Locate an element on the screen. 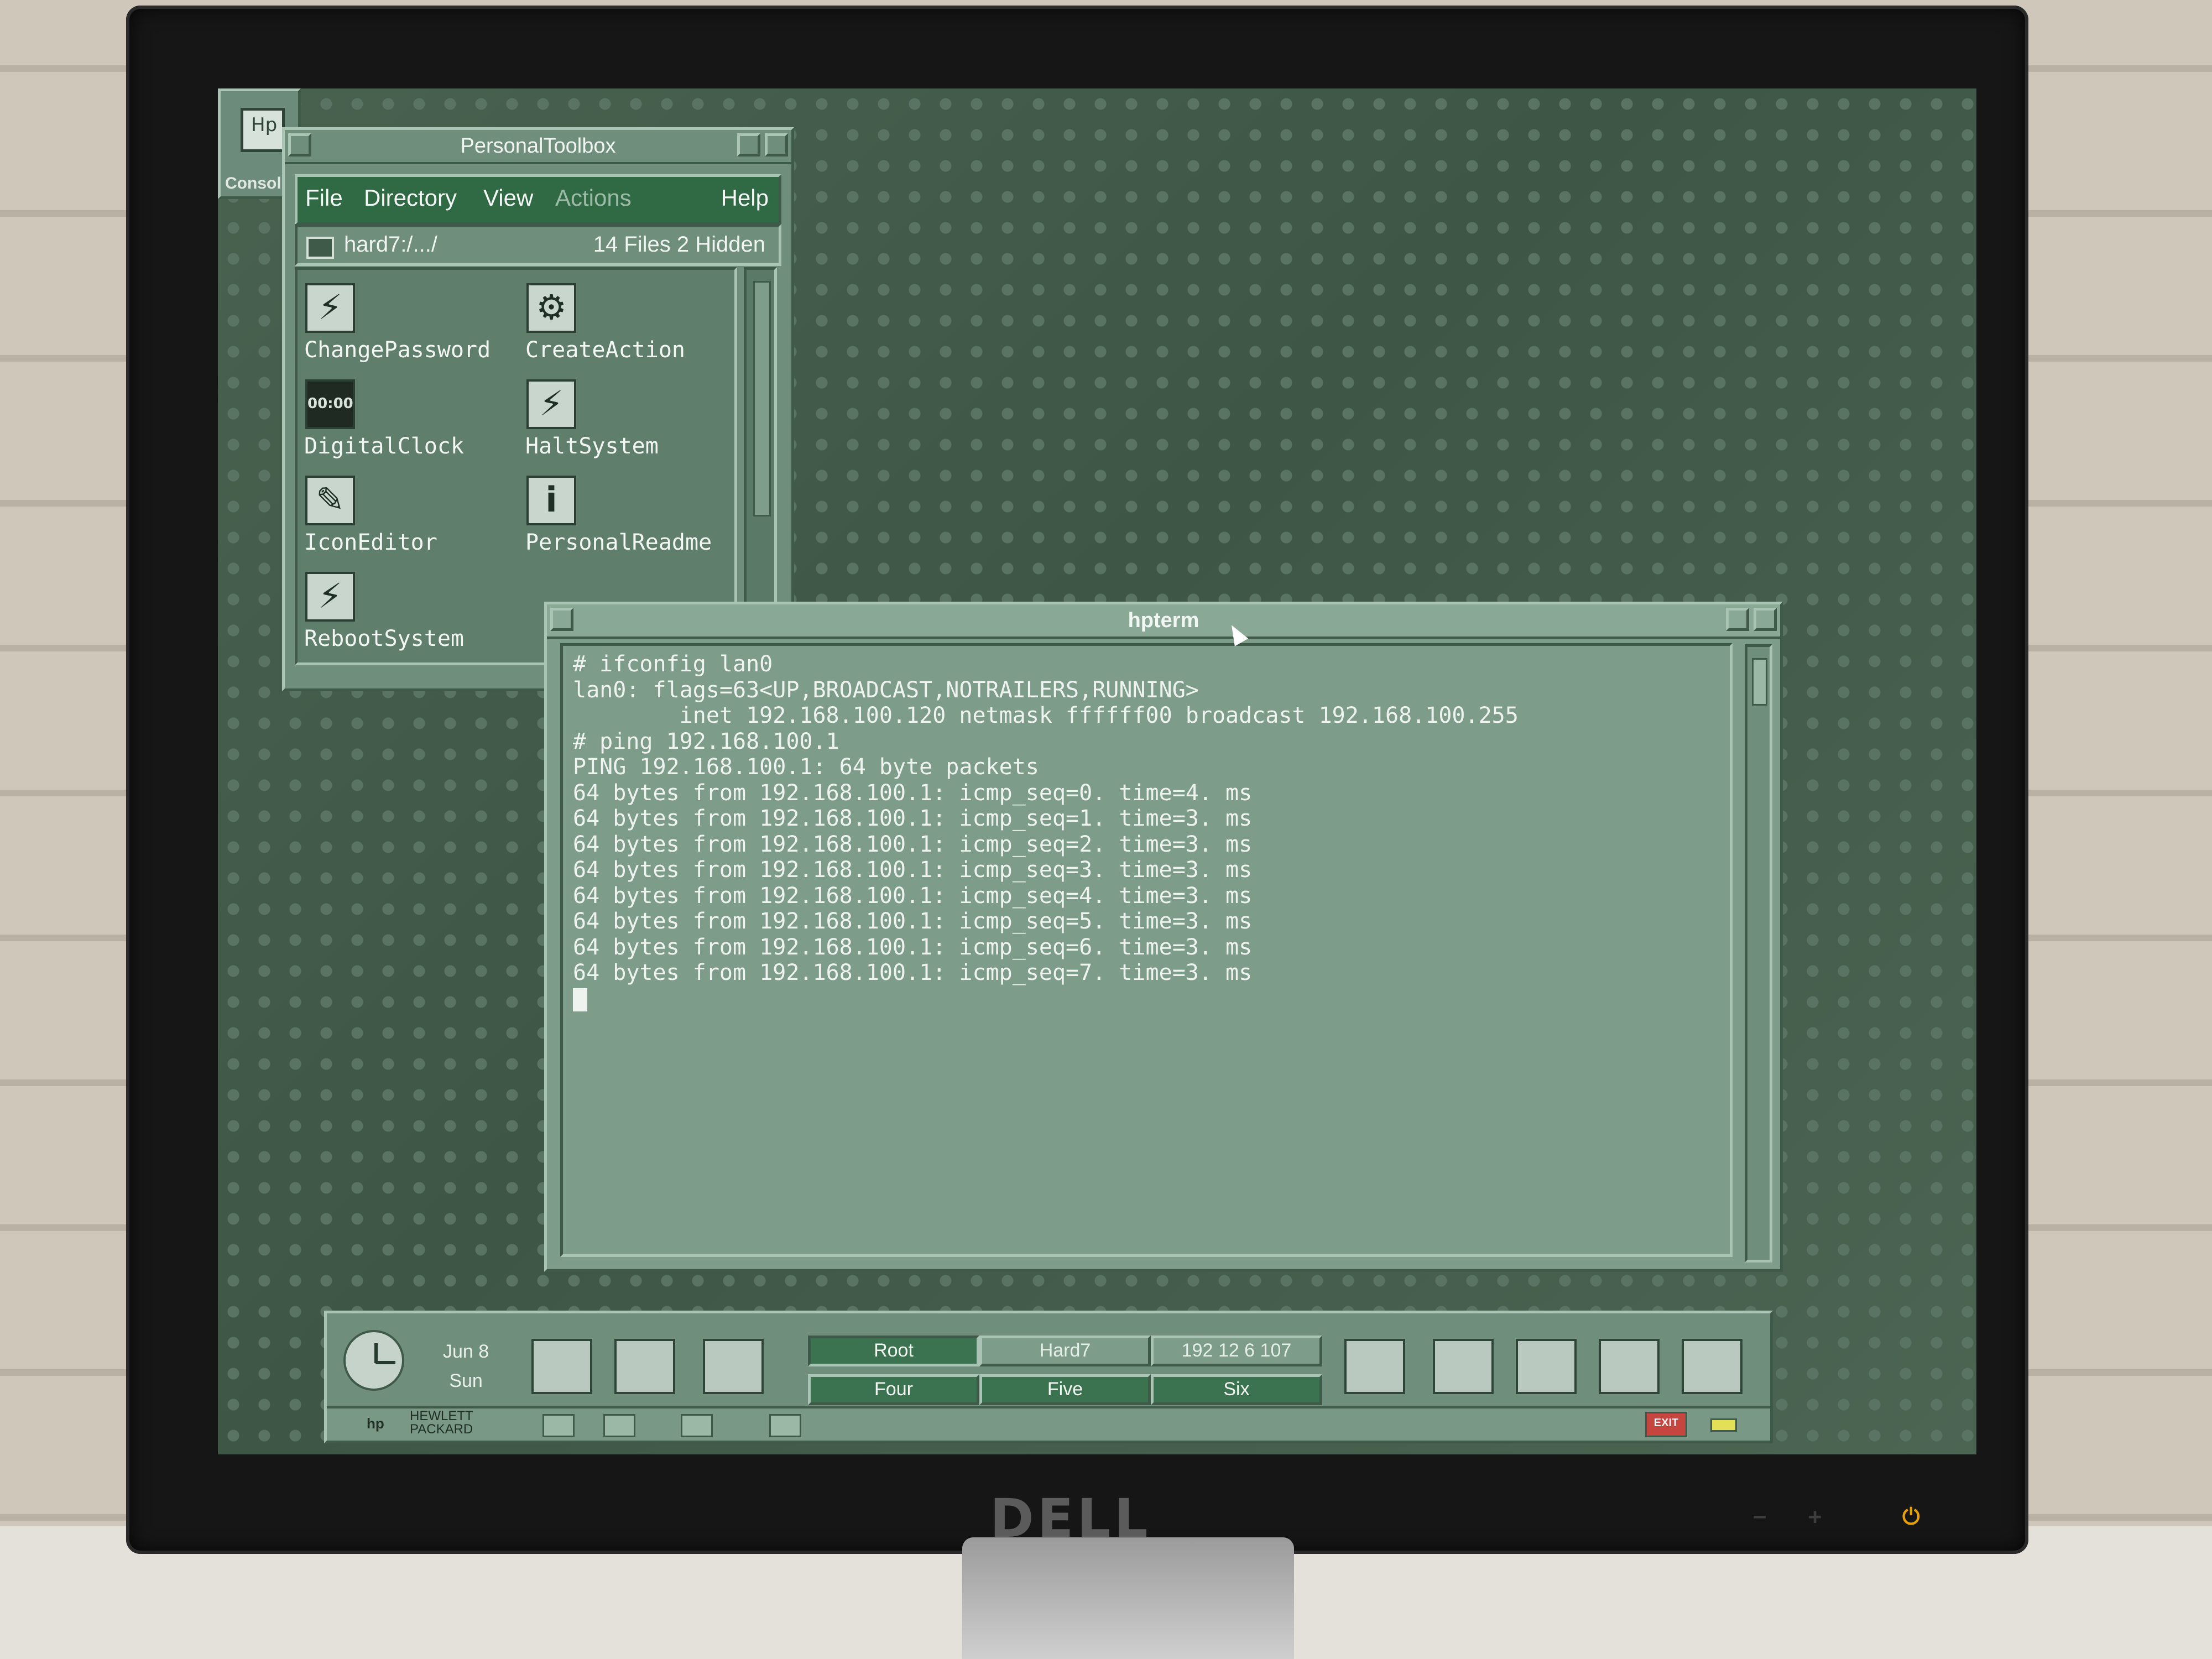 This screenshot has width=2212, height=1659. palette-icon: ✎ is located at coordinates (330, 501).